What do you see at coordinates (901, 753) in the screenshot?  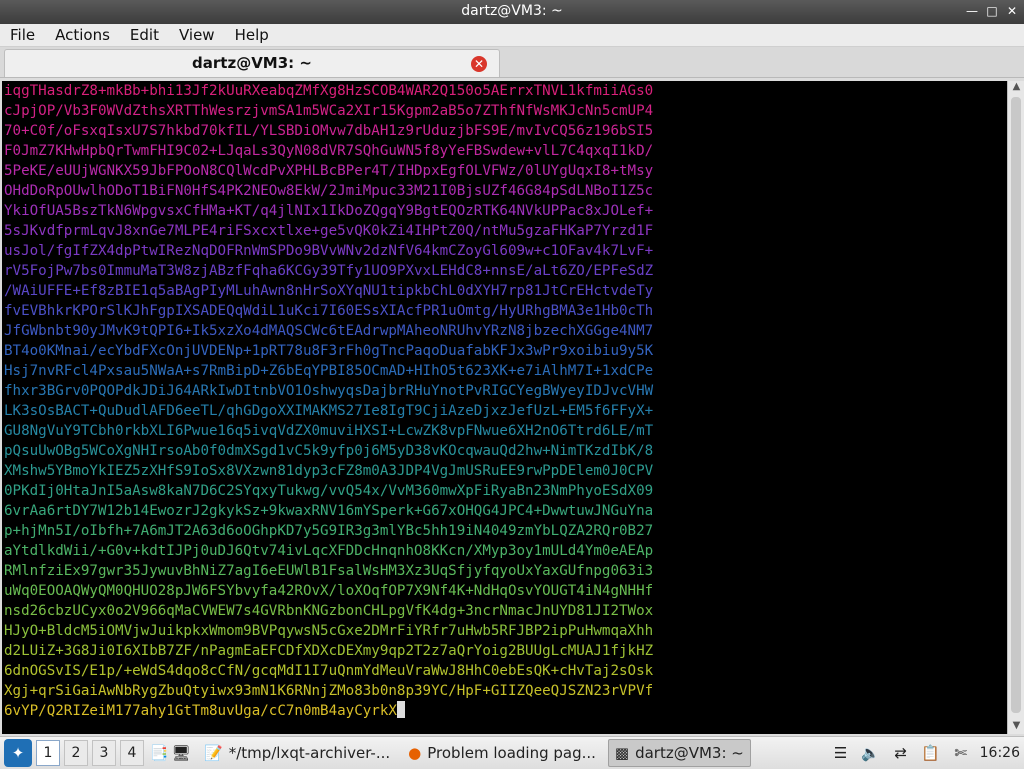 I see `network-icon: ⇄` at bounding box center [901, 753].